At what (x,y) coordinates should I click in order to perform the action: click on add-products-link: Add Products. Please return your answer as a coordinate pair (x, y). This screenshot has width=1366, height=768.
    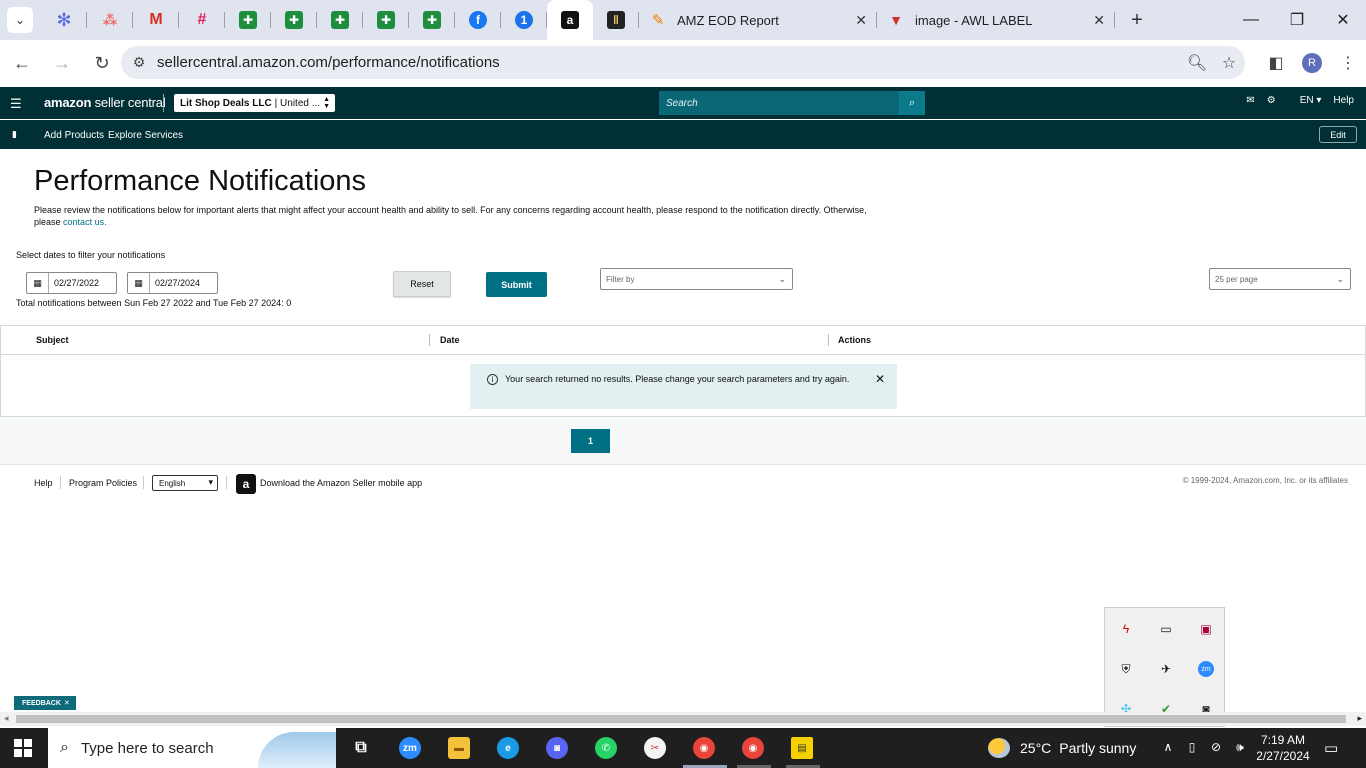
    Looking at the image, I should click on (74, 135).